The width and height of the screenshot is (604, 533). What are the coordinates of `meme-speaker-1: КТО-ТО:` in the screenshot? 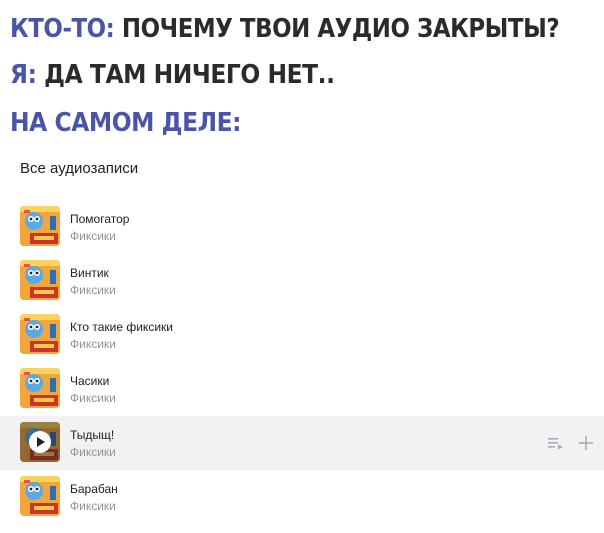 It's located at (62, 29).